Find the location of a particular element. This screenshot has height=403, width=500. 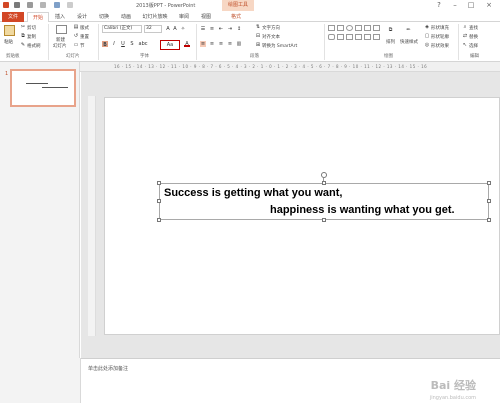

tab-design: 设计 is located at coordinates (82, 17).